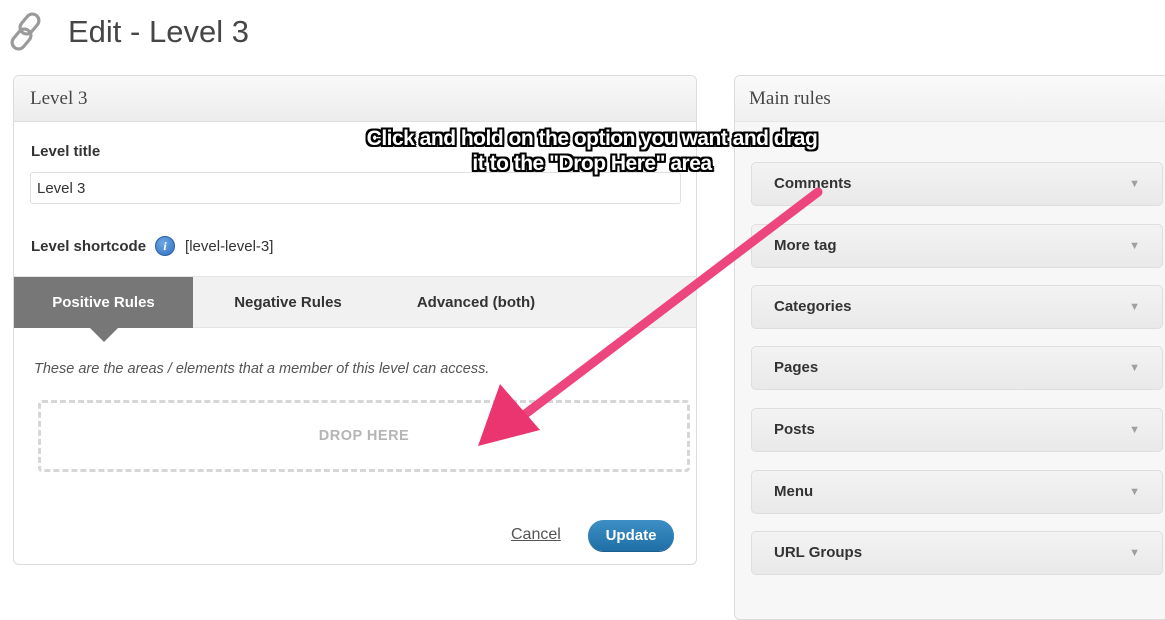  I want to click on rule-item-label: URL Groups, so click(818, 552).